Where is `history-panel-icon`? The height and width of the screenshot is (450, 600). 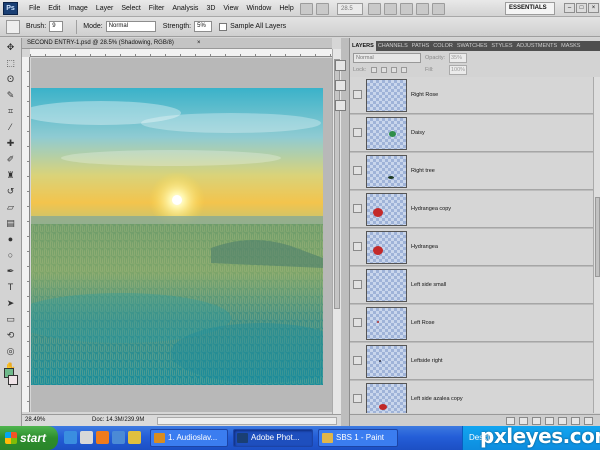 history-panel-icon is located at coordinates (340, 65).